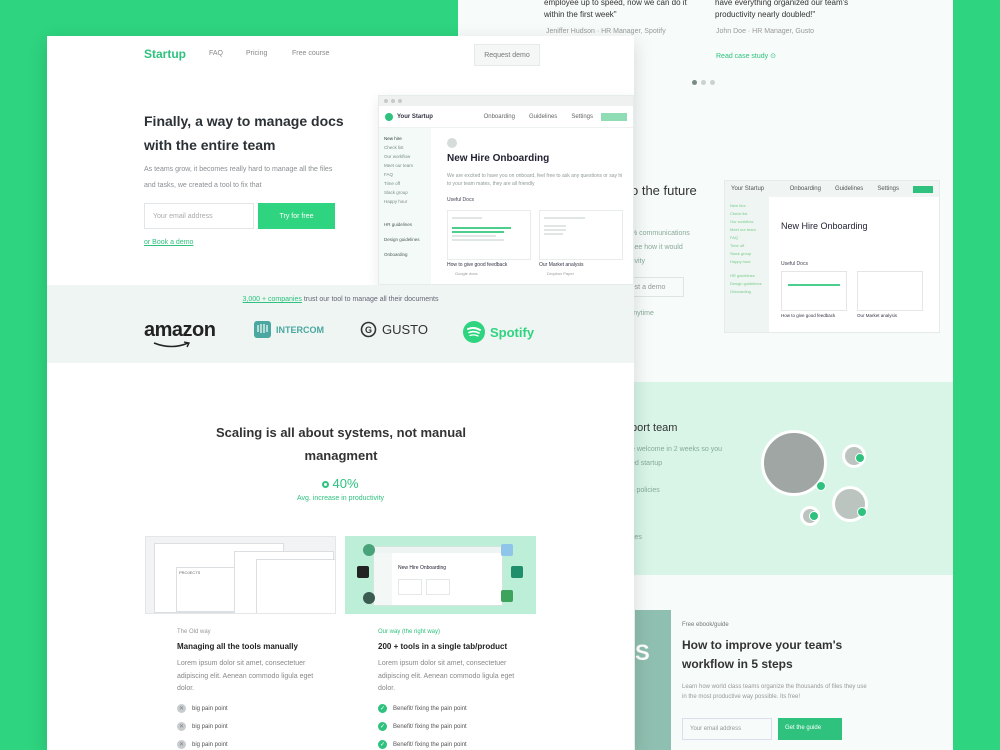  I want to click on window-chrome, so click(506, 101).